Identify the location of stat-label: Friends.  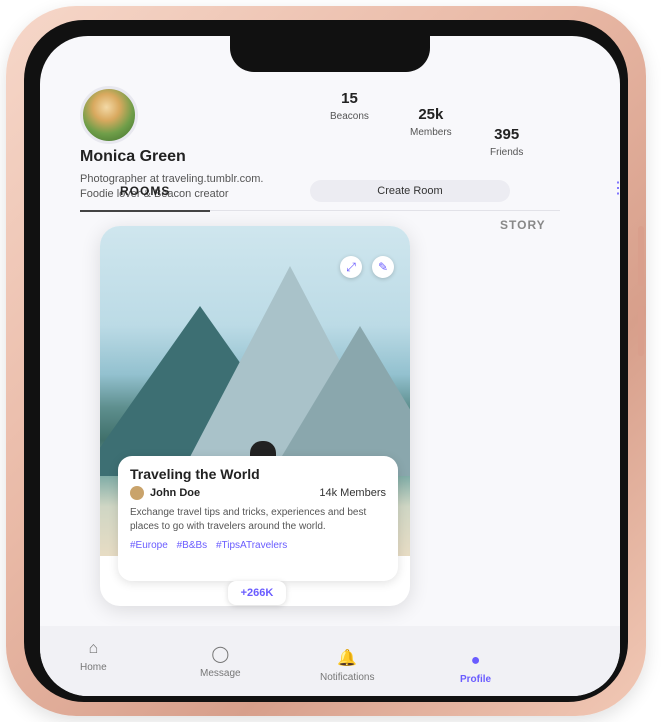
(507, 152).